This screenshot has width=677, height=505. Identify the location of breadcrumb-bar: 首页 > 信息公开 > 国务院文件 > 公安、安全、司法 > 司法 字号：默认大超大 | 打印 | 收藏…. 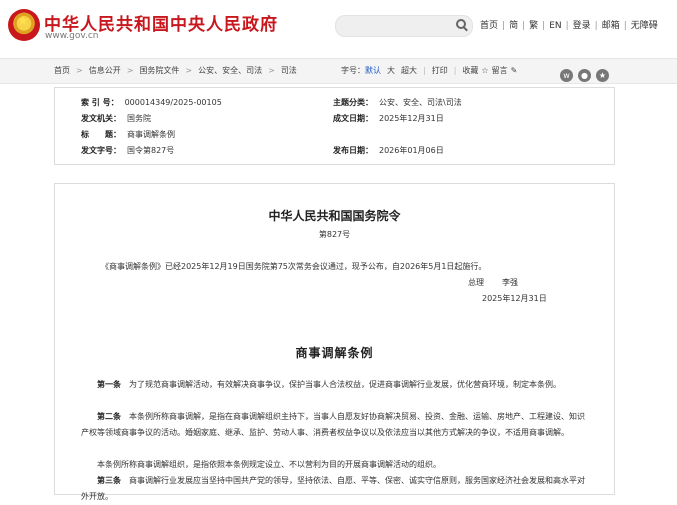
(338, 71).